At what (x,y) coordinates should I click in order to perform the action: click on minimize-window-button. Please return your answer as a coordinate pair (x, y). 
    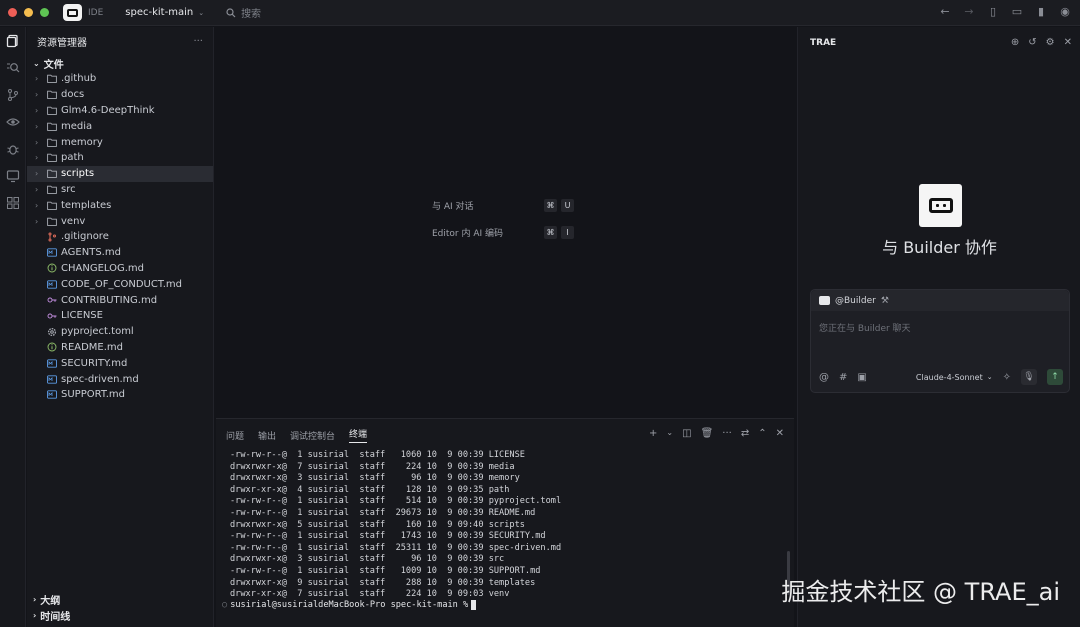
    Looking at the image, I should click on (28, 12).